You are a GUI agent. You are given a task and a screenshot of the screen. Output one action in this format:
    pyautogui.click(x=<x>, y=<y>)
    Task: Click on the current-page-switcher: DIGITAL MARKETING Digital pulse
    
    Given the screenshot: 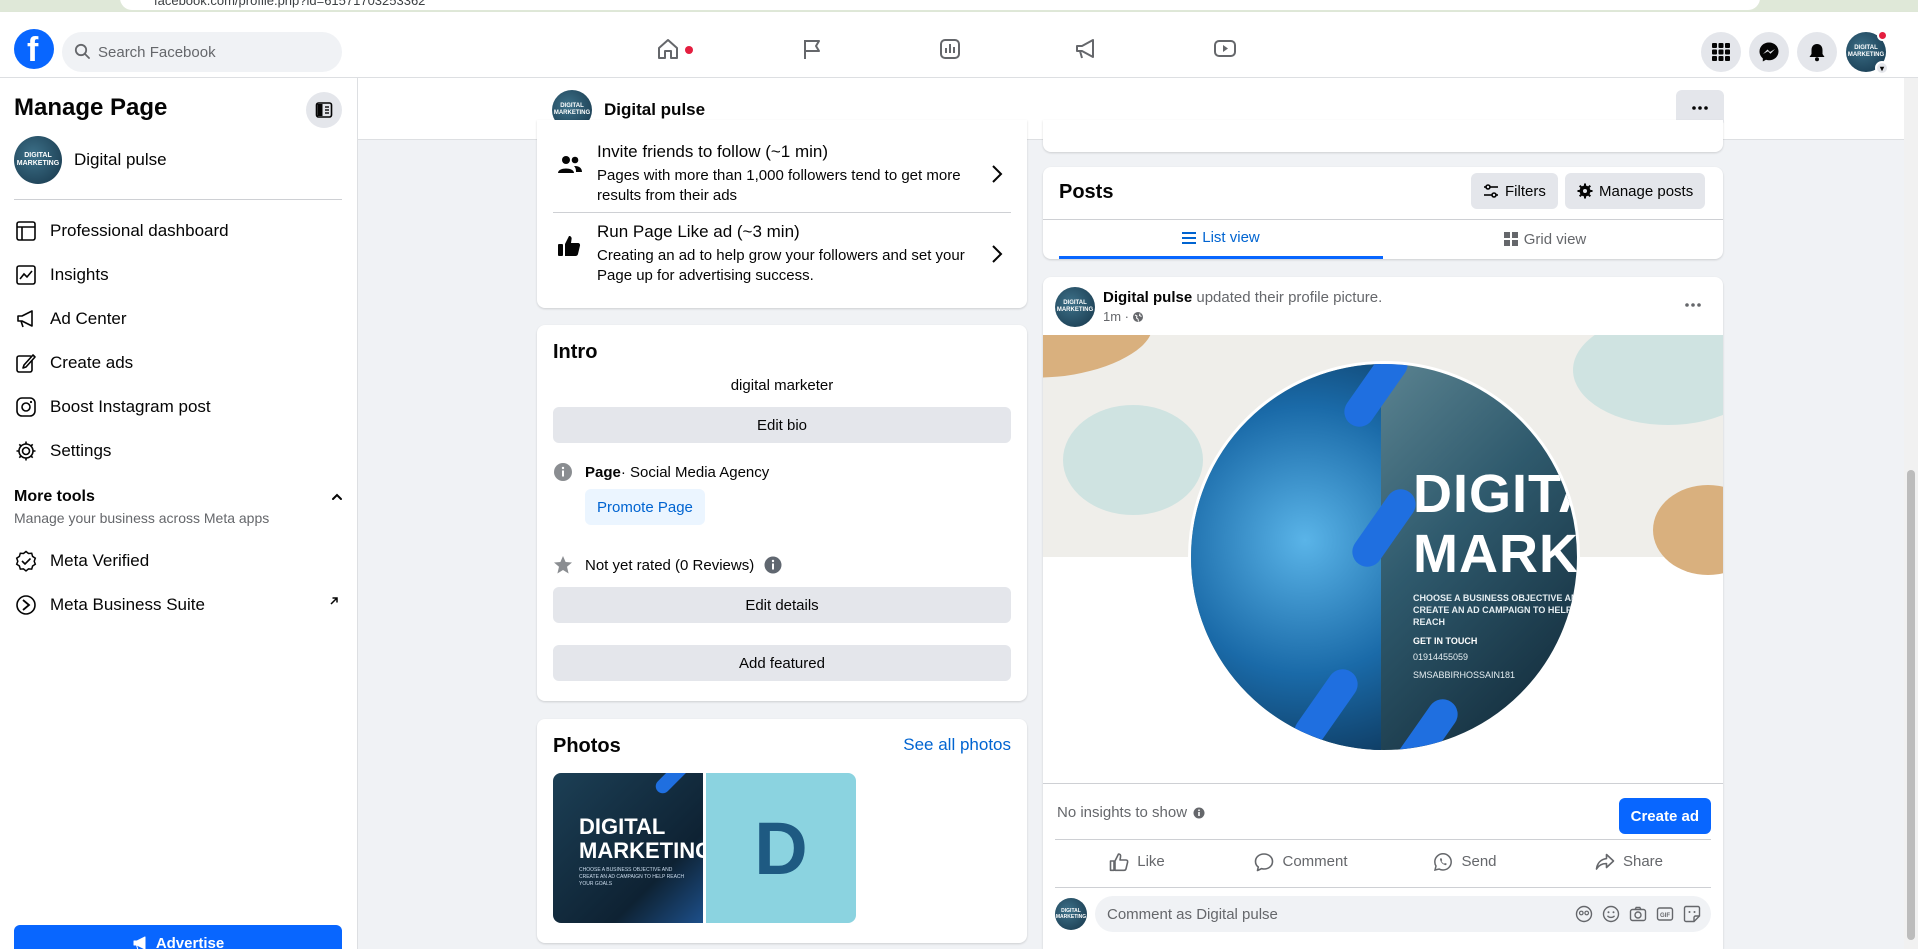 What is the action you would take?
    pyautogui.click(x=179, y=161)
    